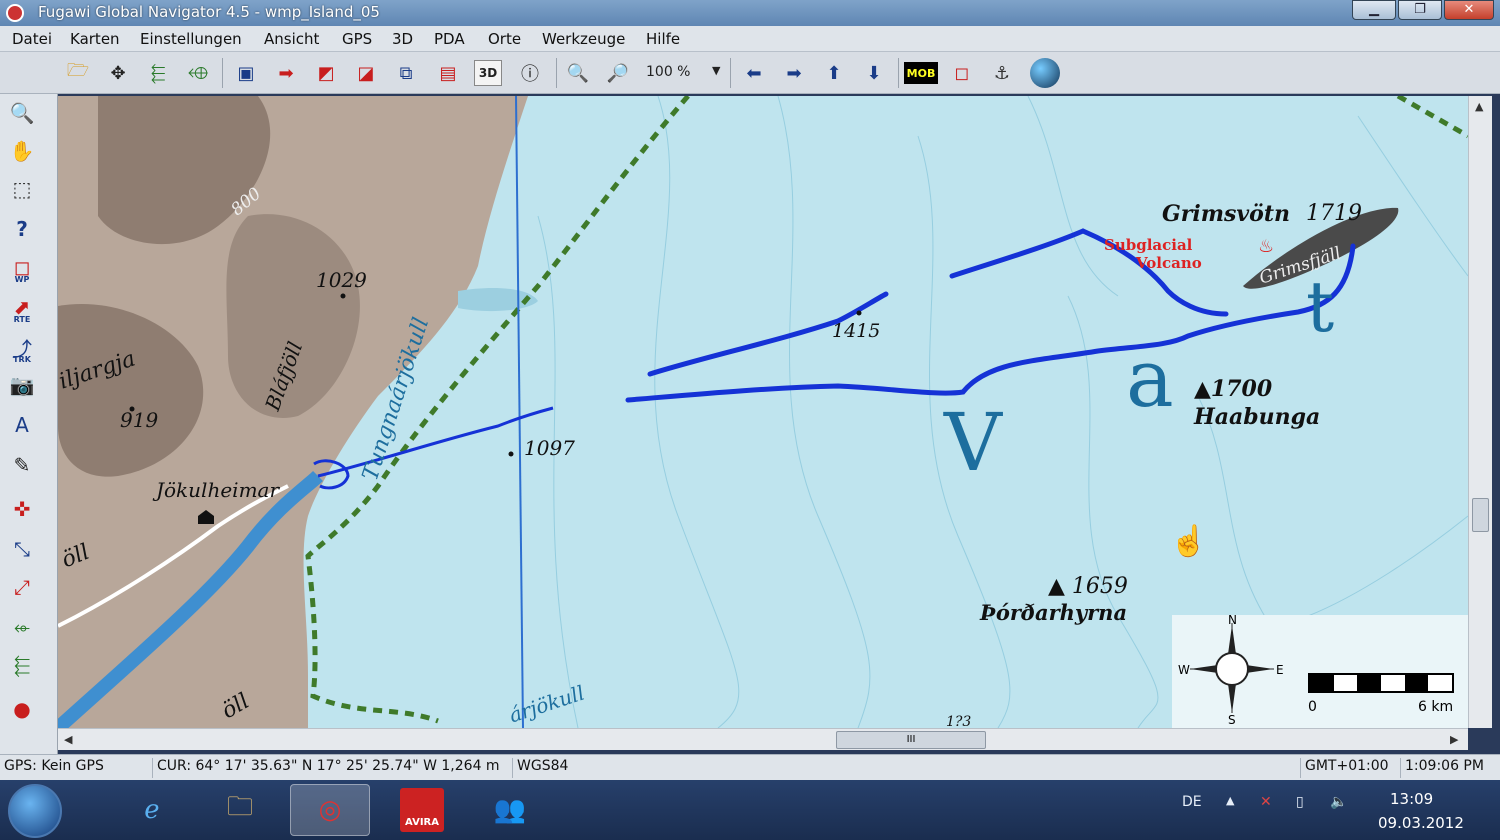 This screenshot has width=1500, height=840. I want to click on select-rectangle-icon: ⬚, so click(22, 189).